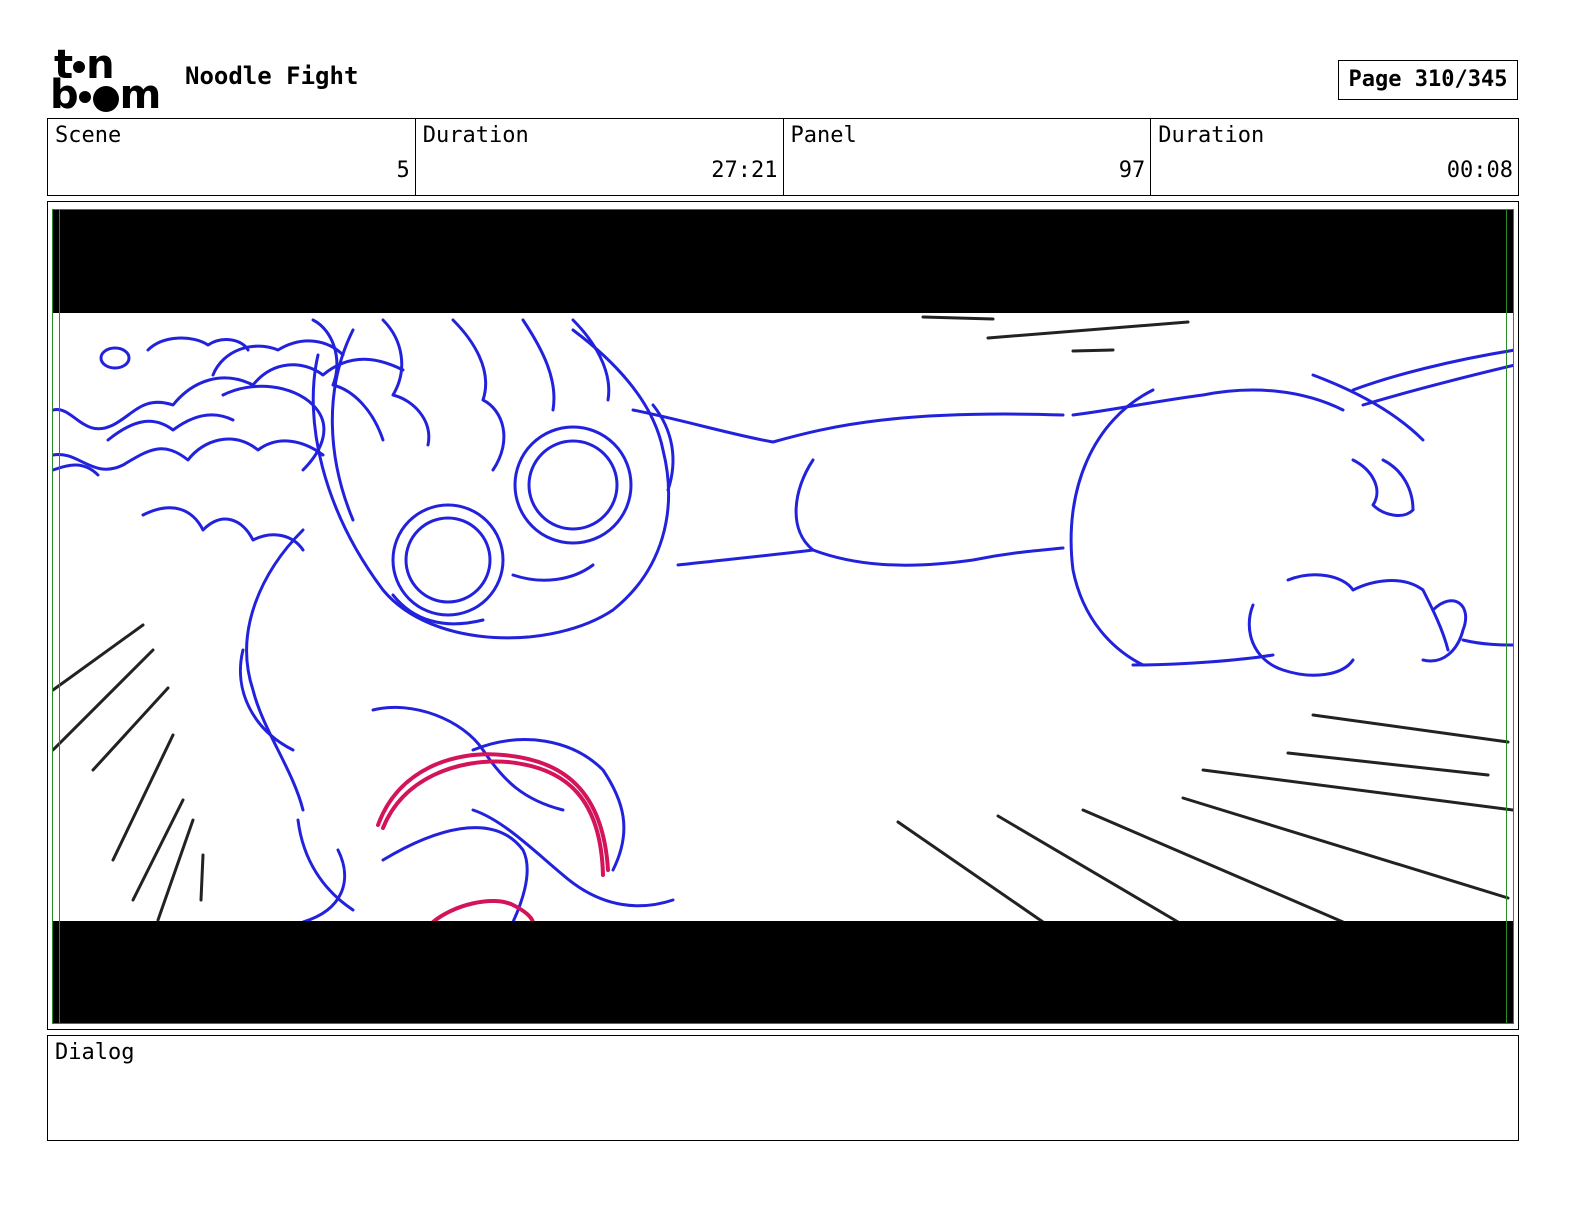 This screenshot has height=1224, width=1584. I want to click on scene-cell: Scene 5, so click(232, 157).